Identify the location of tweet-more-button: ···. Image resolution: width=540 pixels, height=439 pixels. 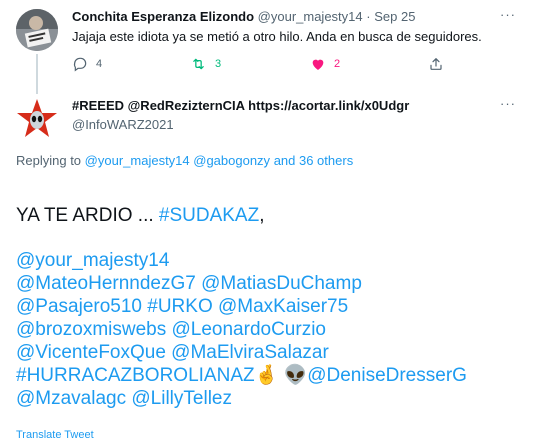
(508, 103).